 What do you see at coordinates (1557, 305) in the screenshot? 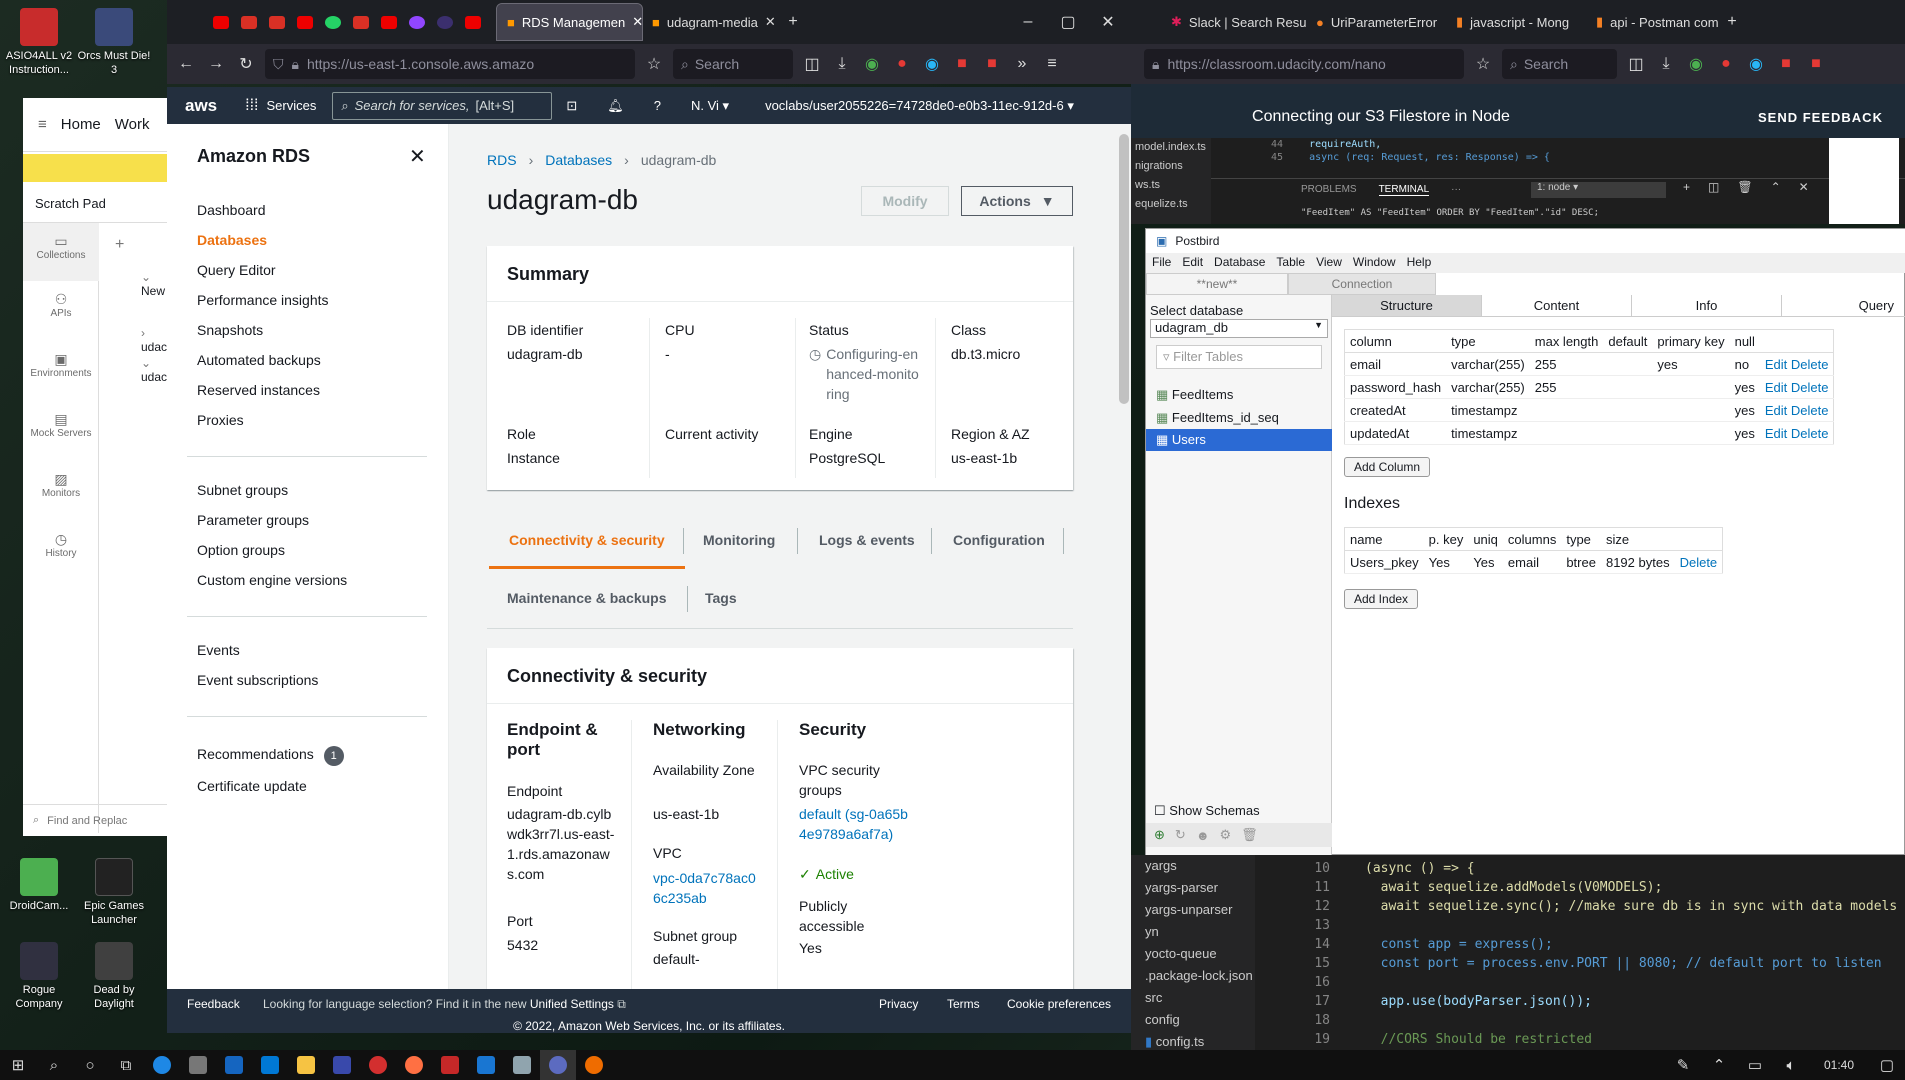
I see `tab-content: Content` at bounding box center [1557, 305].